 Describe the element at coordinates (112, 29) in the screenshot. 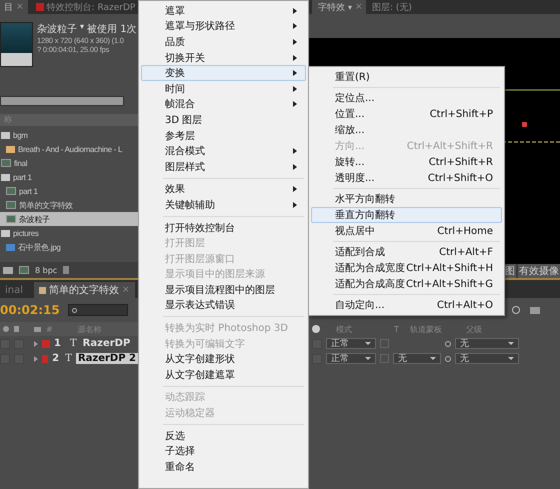

I see `usage-label: 被使用 1次` at that location.